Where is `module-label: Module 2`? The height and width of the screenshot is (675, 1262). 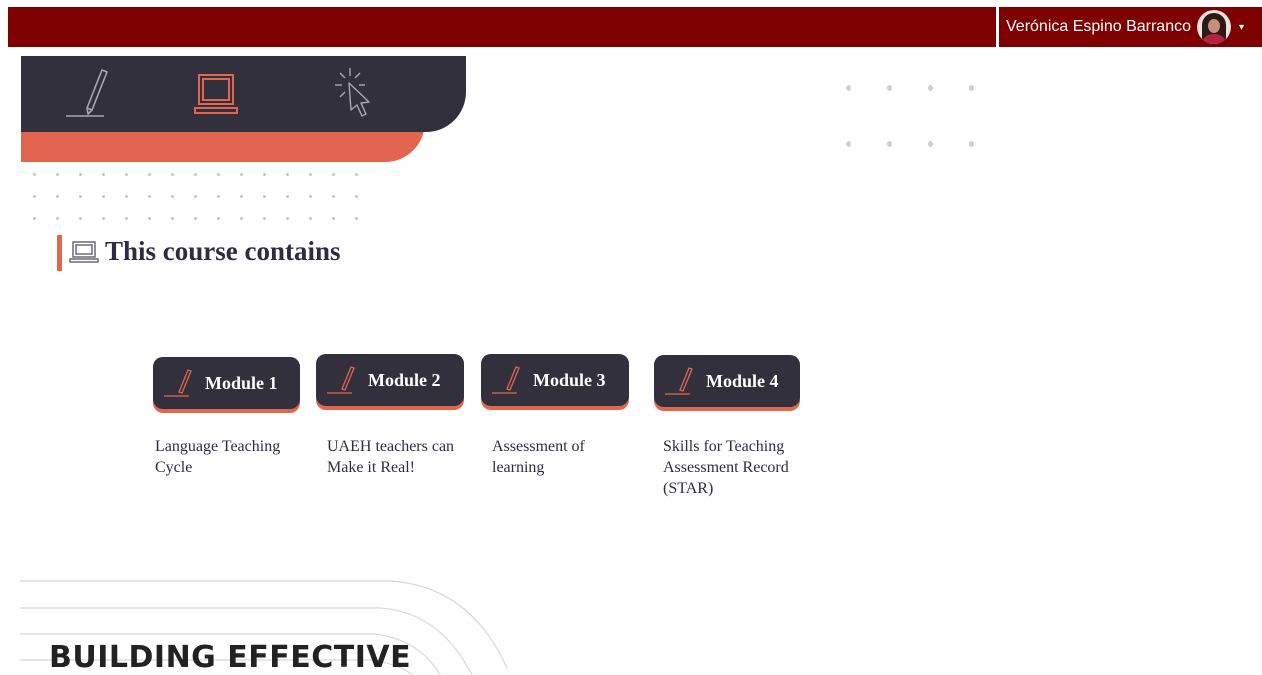 module-label: Module 2 is located at coordinates (404, 380).